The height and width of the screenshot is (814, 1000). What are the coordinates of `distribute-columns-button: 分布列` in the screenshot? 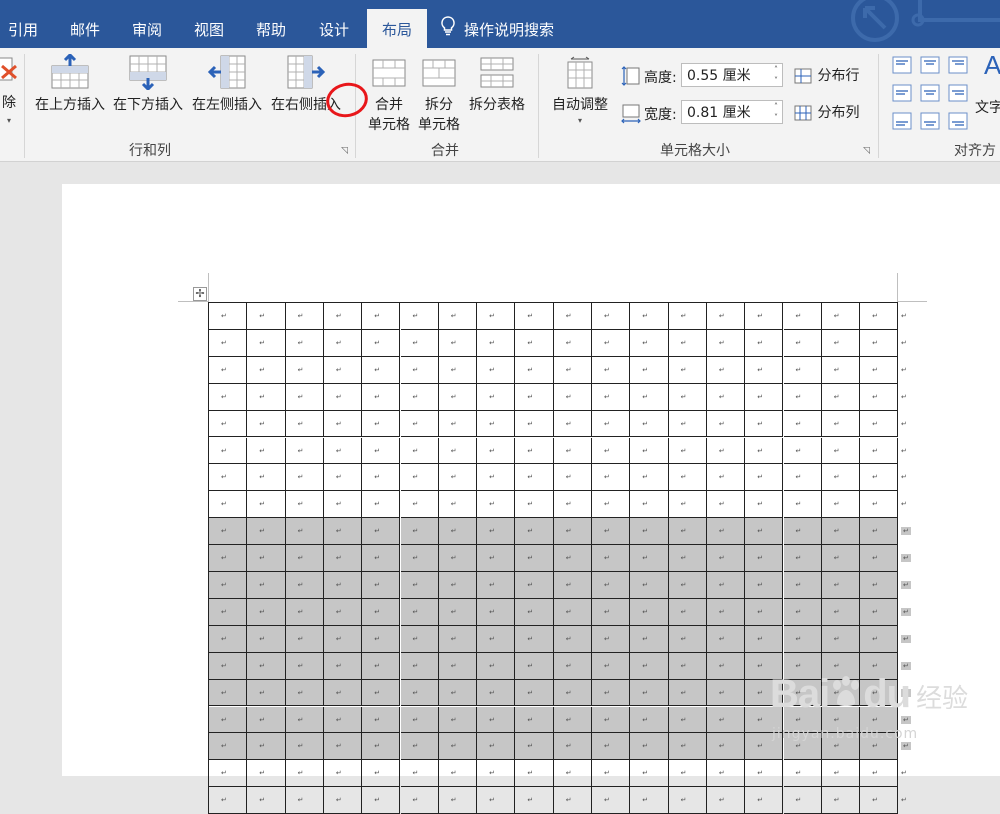 It's located at (826, 112).